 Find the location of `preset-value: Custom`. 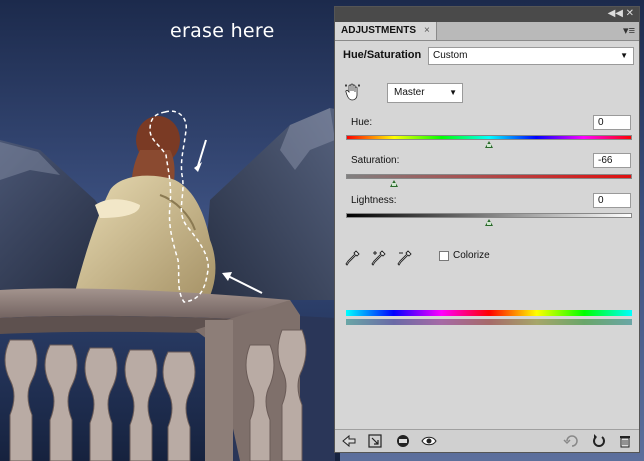

preset-value: Custom is located at coordinates (450, 55).